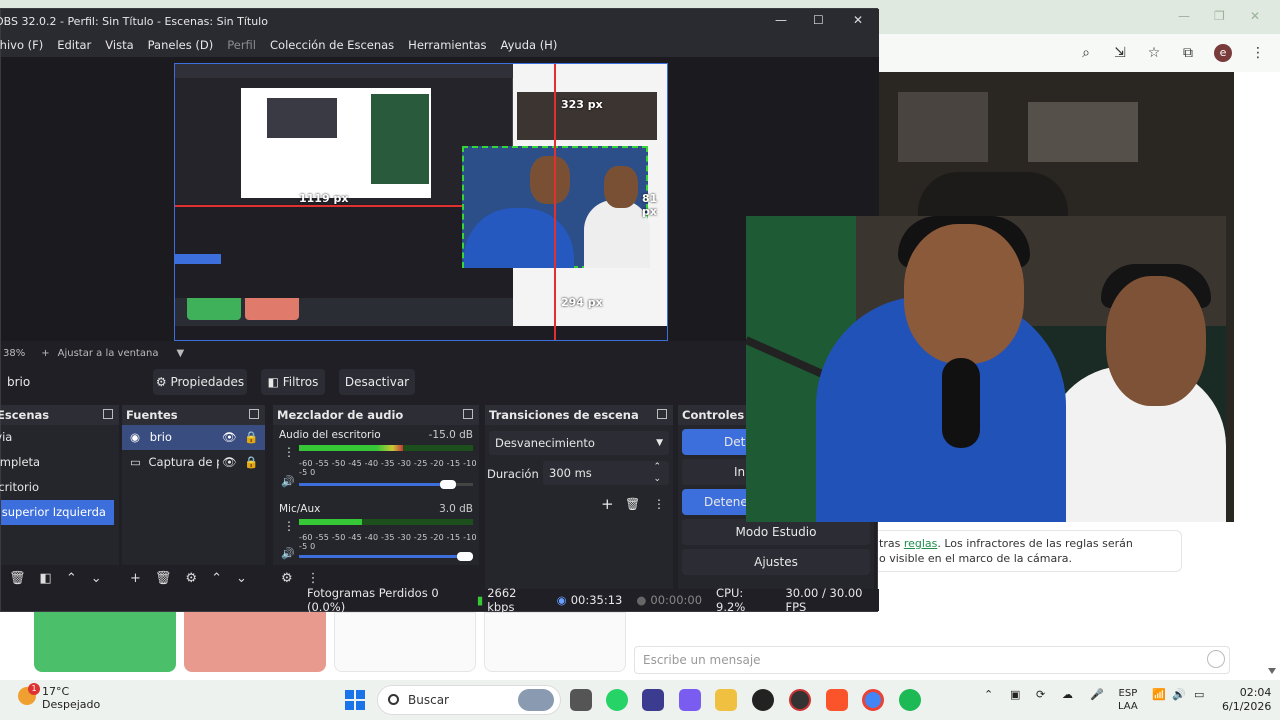  What do you see at coordinates (313, 578) in the screenshot?
I see `mixer-menu-icon: ⋮` at bounding box center [313, 578].